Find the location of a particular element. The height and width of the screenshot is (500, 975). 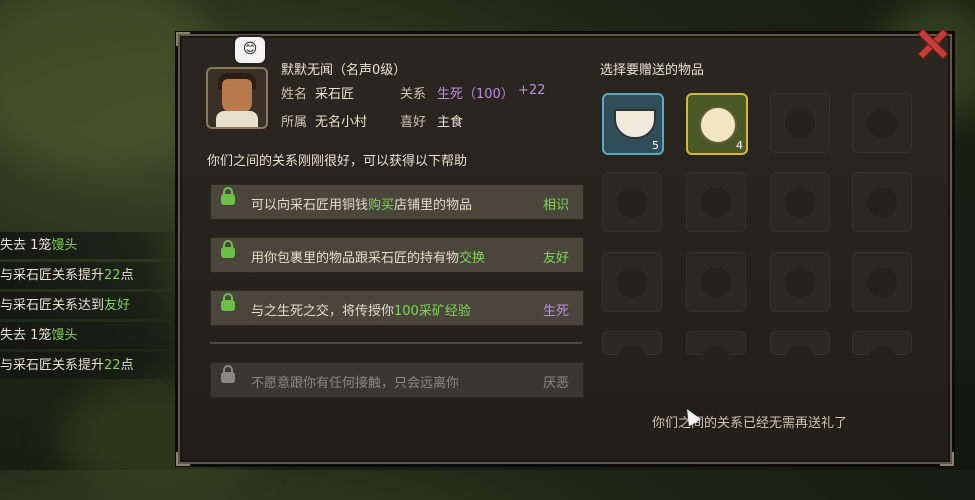

help-level: 相识 is located at coordinates (555, 205).